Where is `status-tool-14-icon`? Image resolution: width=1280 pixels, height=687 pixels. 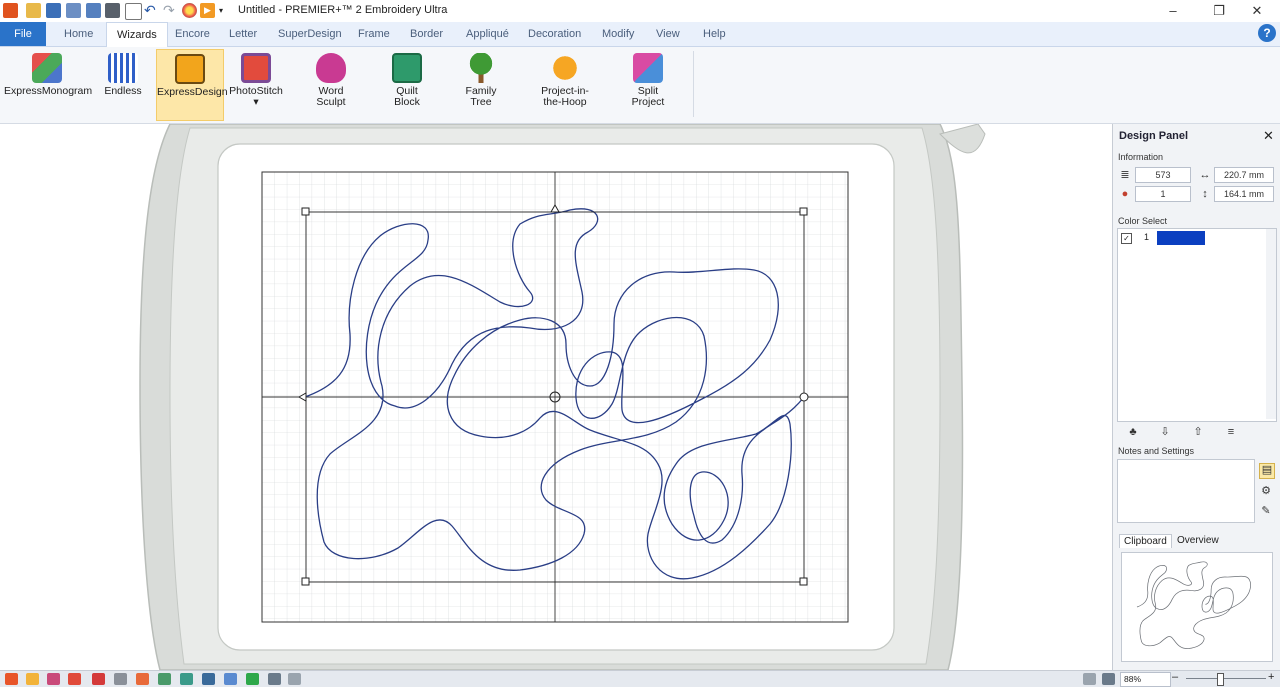 status-tool-14-icon is located at coordinates (294, 679).